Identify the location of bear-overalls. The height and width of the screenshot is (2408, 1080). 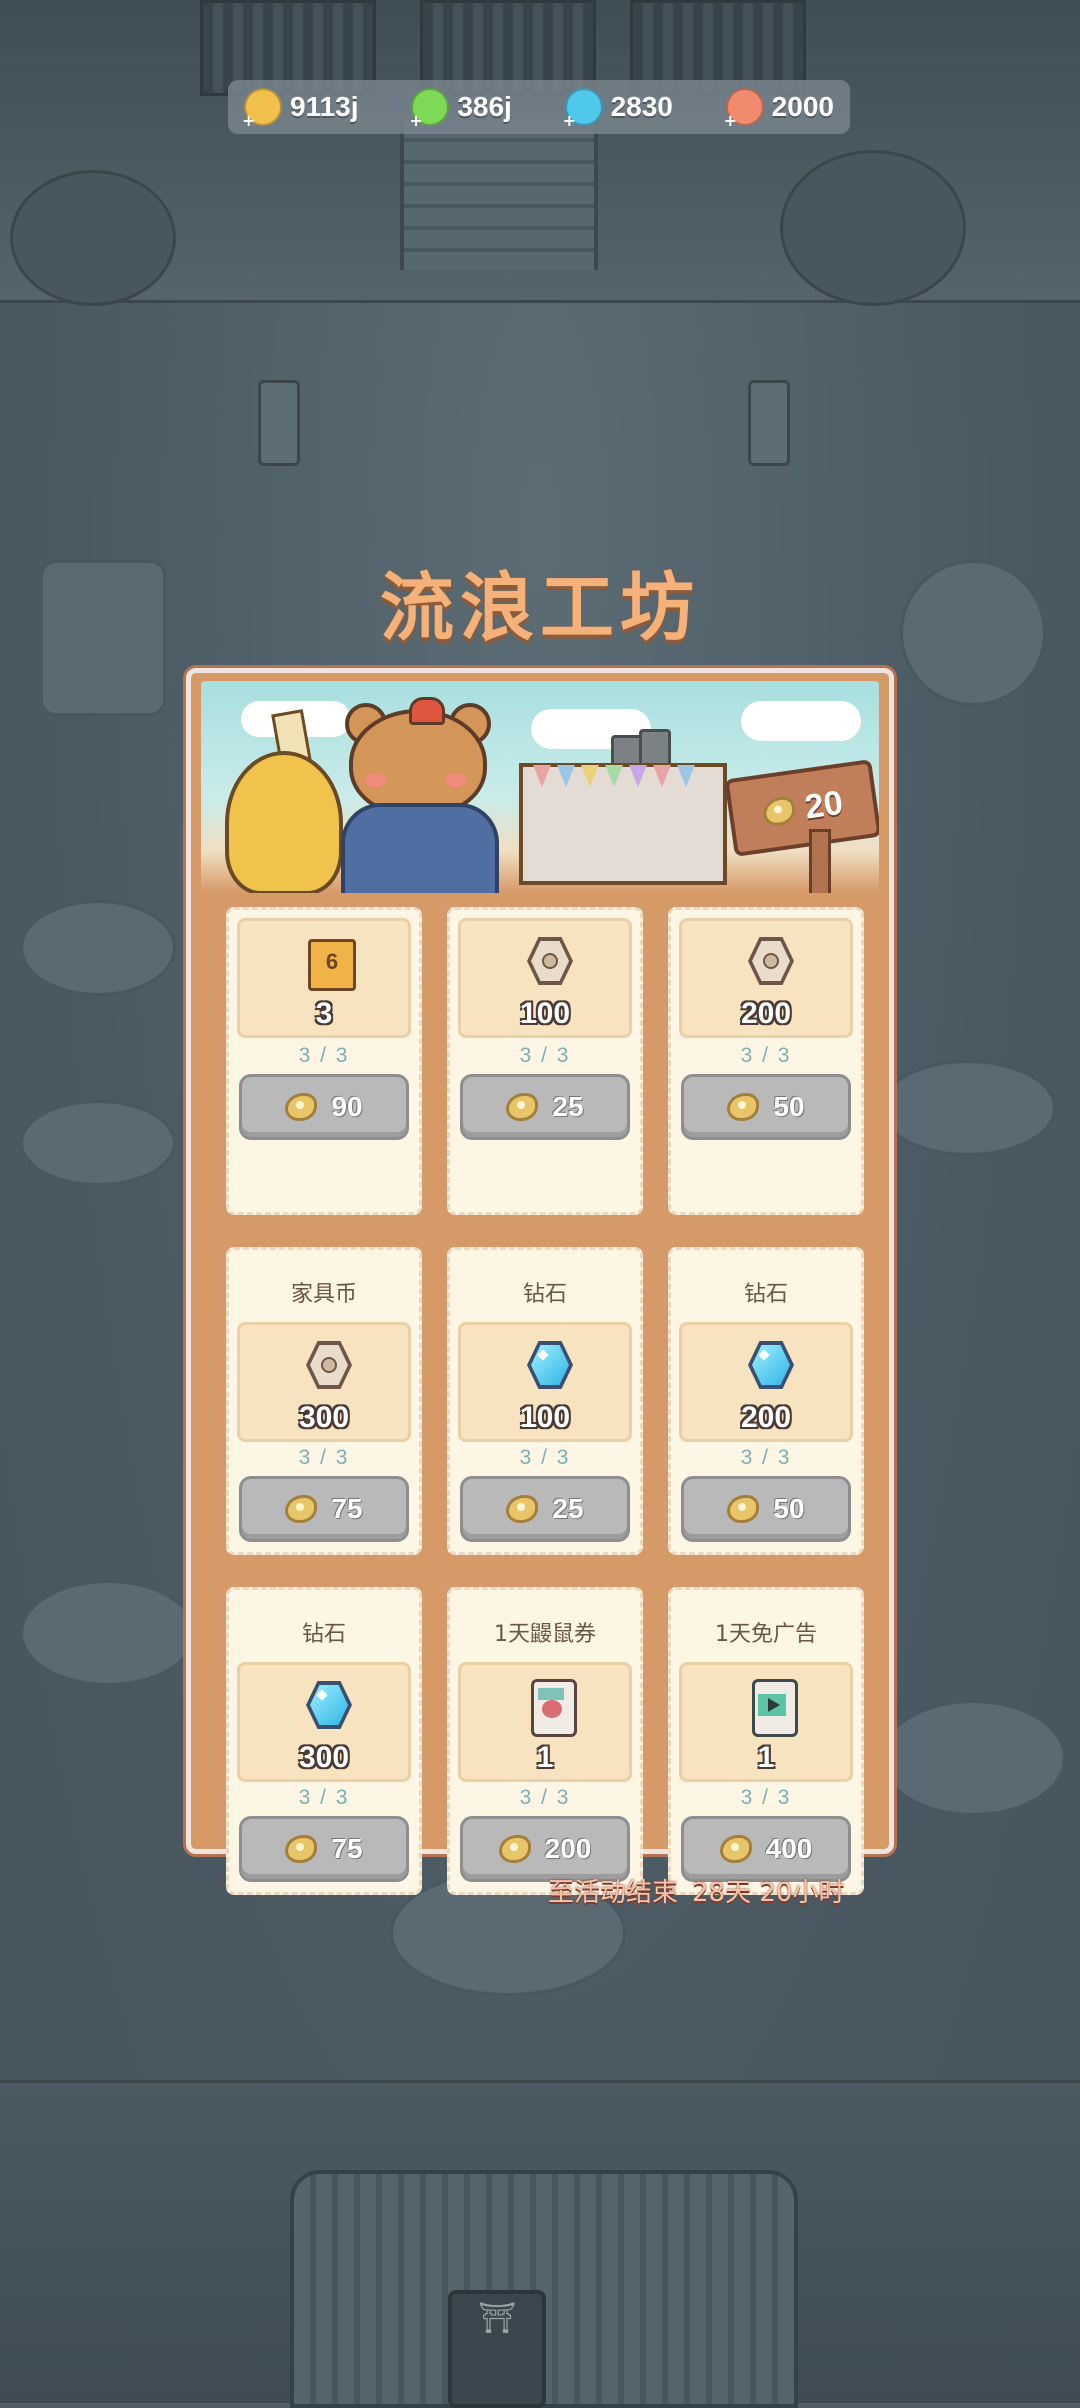
(420, 848).